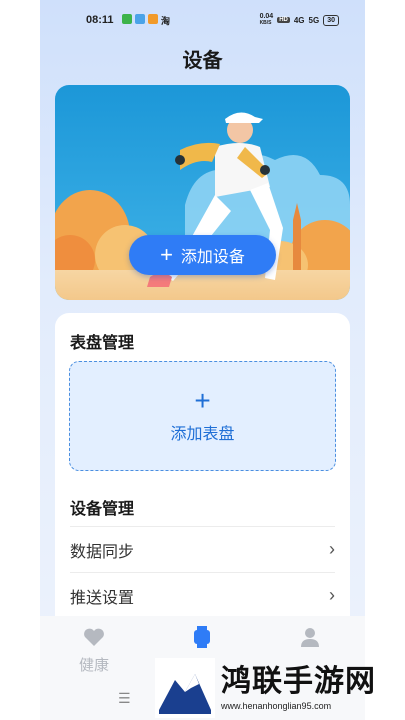 The image size is (405, 720). I want to click on tab-device, so click(202, 637).